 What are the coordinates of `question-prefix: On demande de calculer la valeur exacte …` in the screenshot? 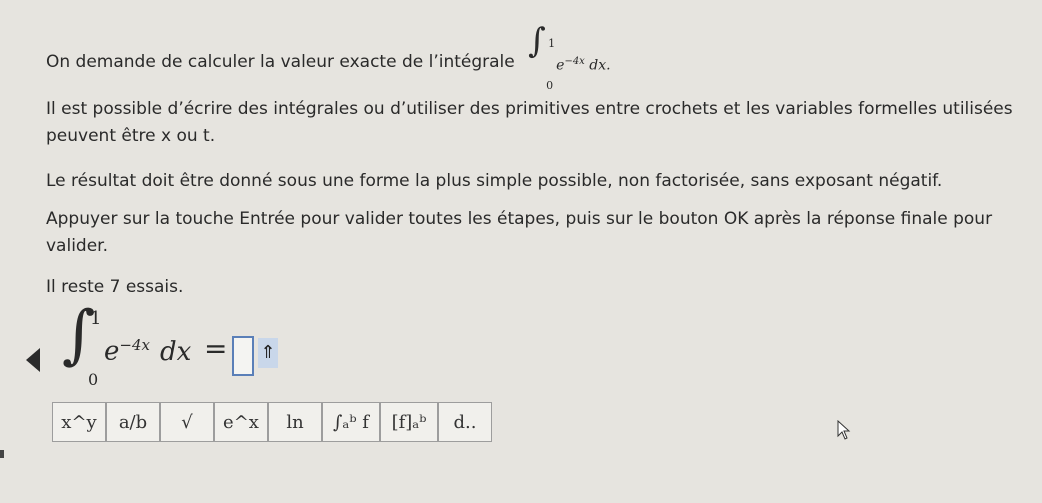 It's located at (280, 62).